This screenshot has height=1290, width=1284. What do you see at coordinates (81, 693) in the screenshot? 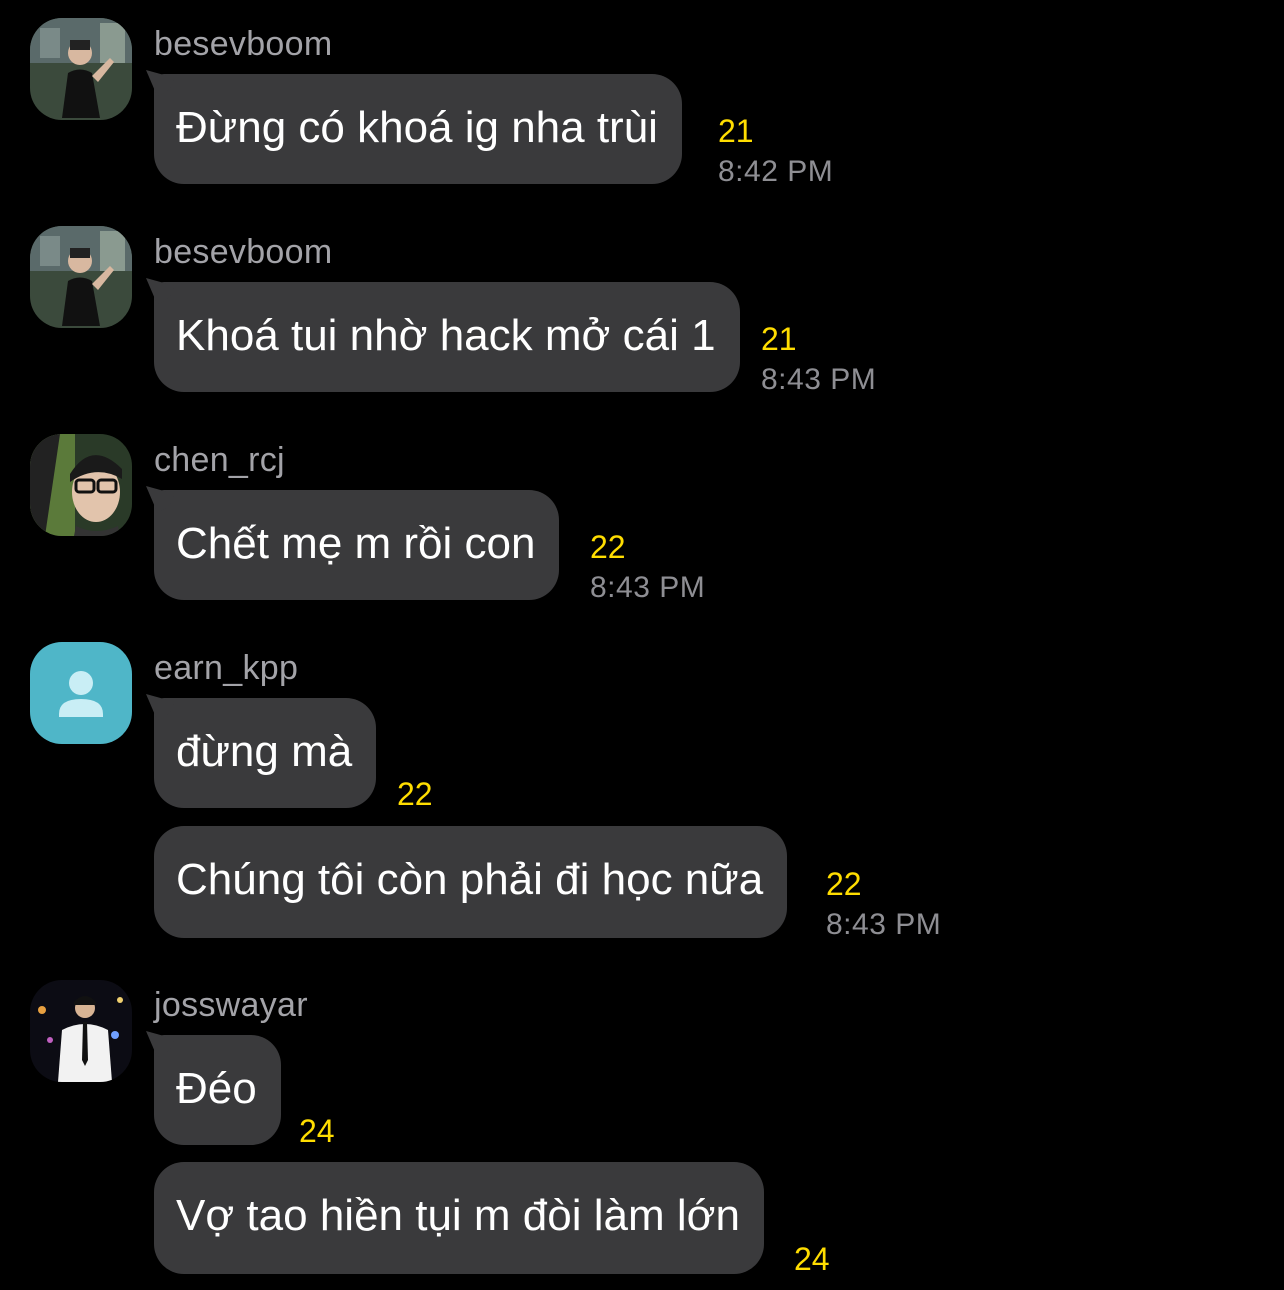
I see `default-avatar-icon` at bounding box center [81, 693].